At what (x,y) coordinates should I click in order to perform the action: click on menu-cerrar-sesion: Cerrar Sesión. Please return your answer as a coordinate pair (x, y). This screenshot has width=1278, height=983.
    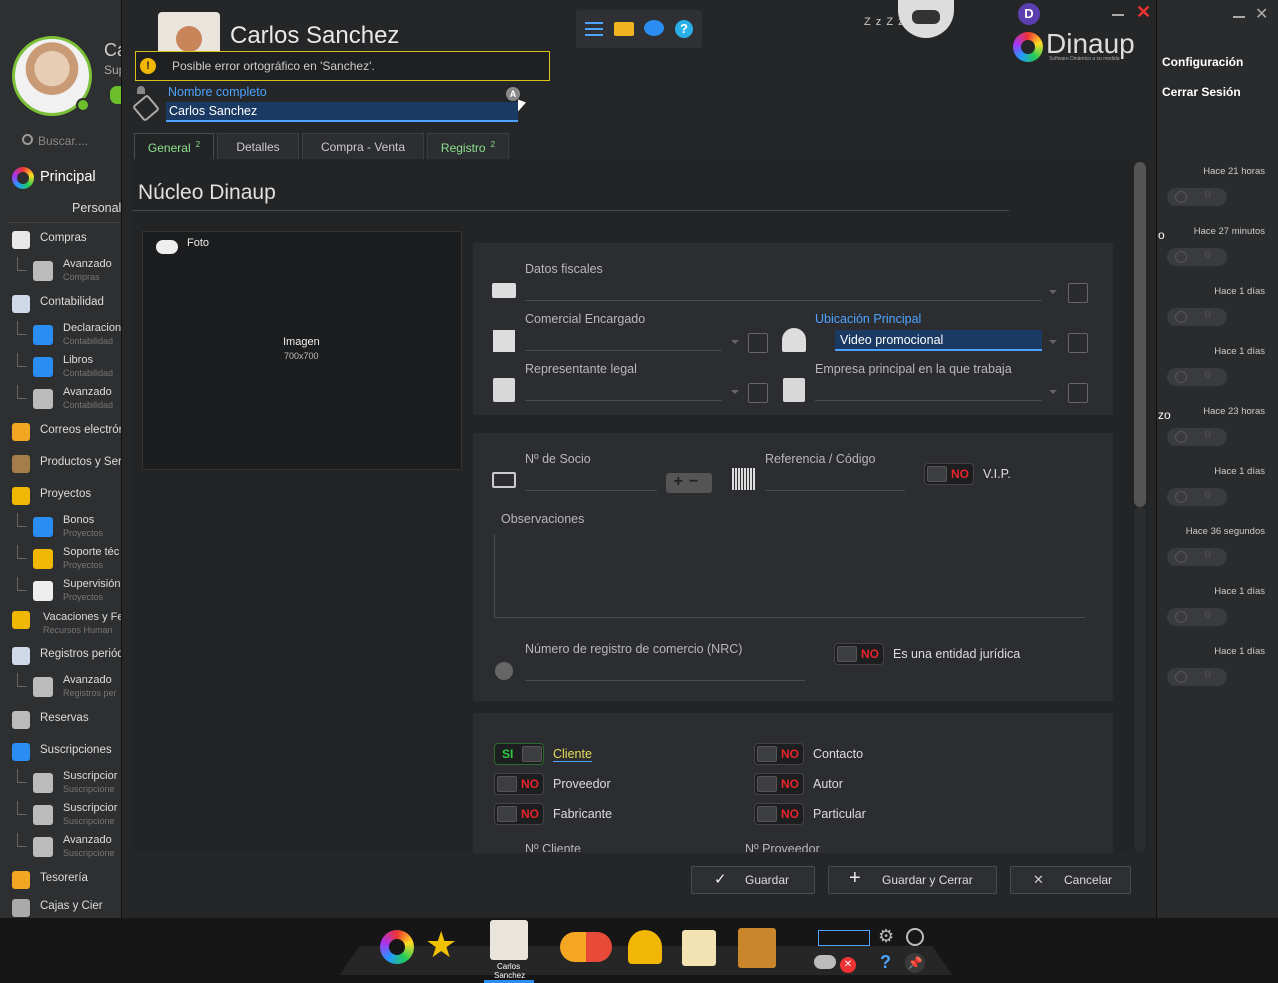
    Looking at the image, I should click on (1201, 92).